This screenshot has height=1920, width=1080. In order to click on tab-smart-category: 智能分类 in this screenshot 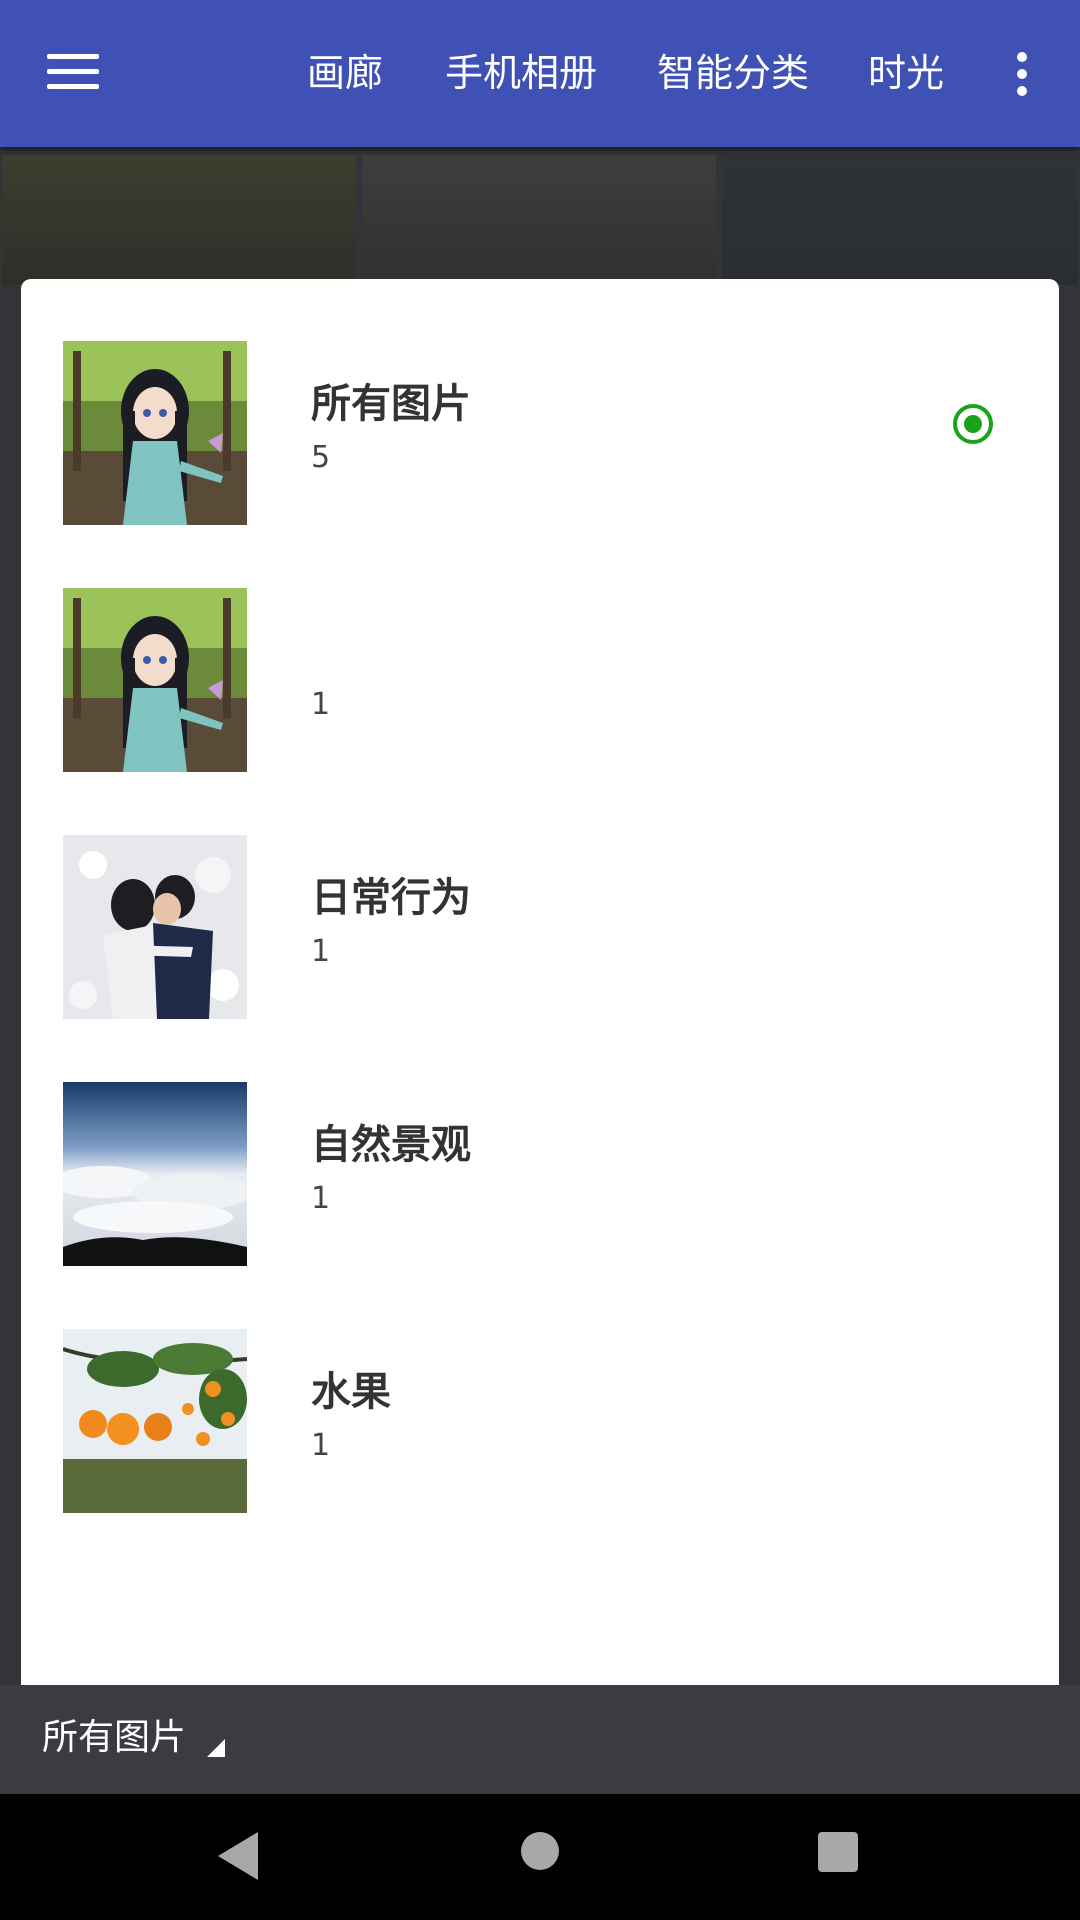, I will do `click(733, 73)`.